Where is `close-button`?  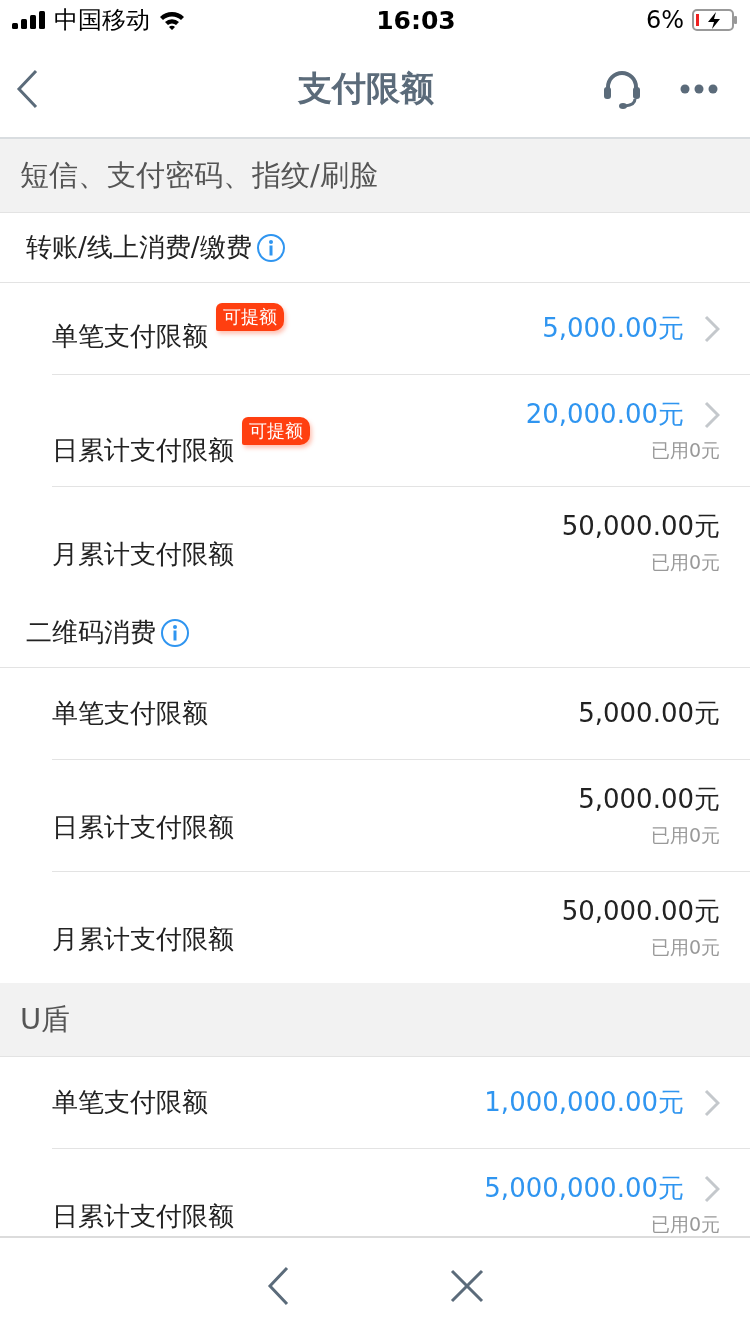 close-button is located at coordinates (467, 1286).